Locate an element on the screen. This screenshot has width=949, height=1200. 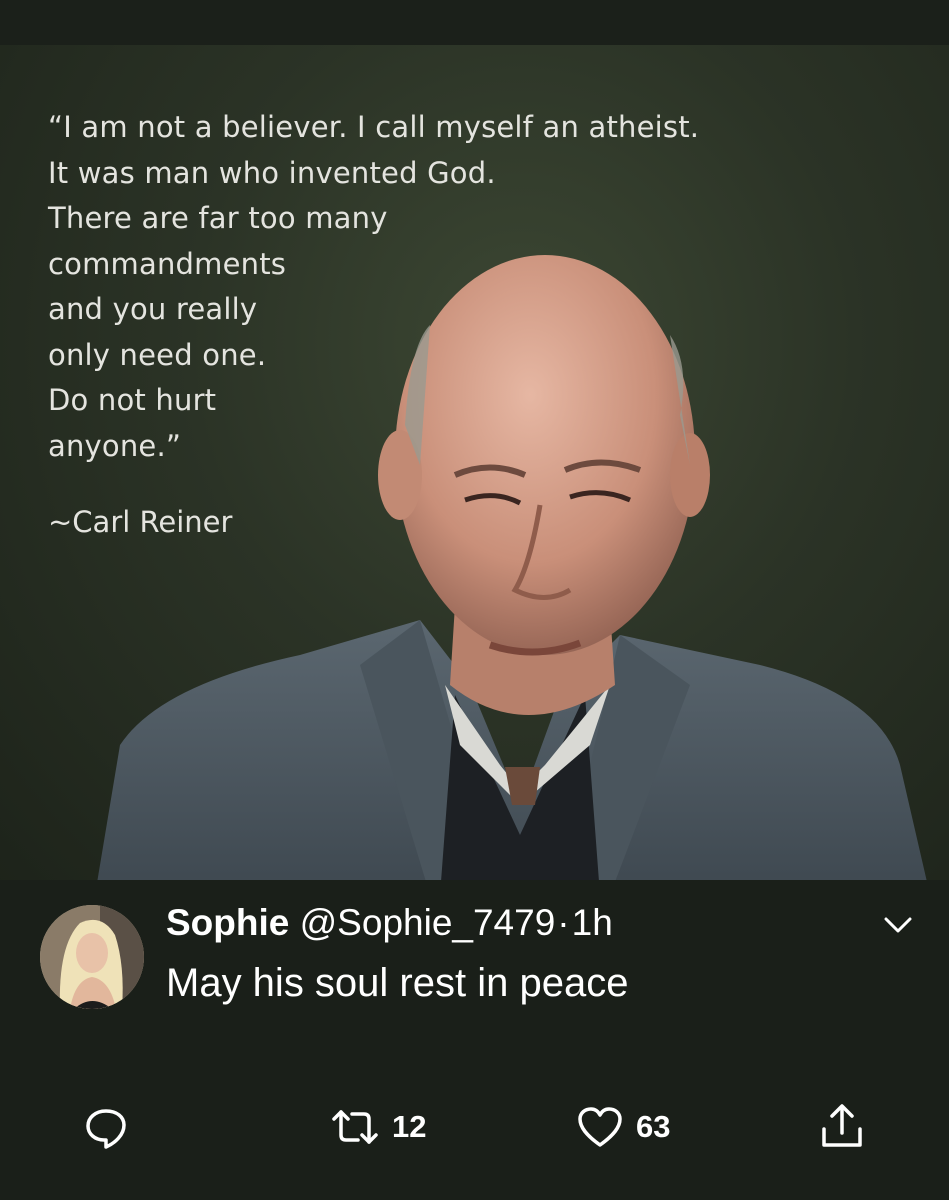
tweet-timestamp: 1h is located at coordinates (592, 922).